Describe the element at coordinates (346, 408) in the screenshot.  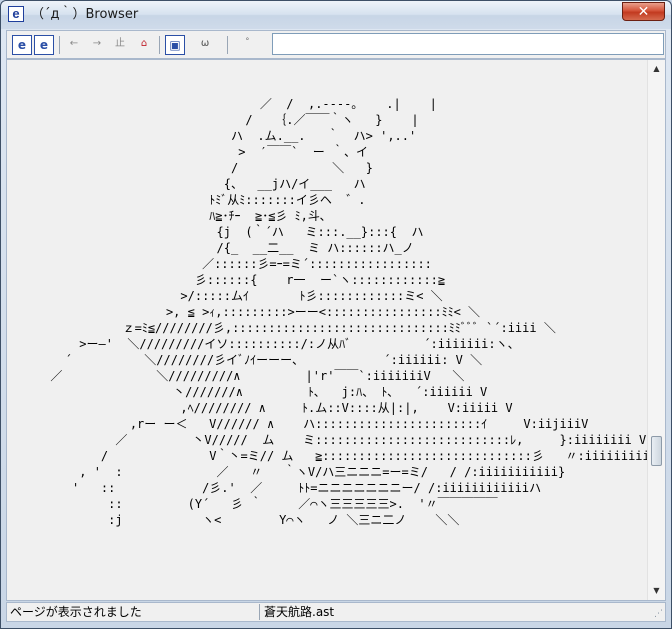
I see `ascii-art-line: ,ﾍ//////// ∧ ﾄ.ム::V::::从|:|, V:iiiii V` at that location.